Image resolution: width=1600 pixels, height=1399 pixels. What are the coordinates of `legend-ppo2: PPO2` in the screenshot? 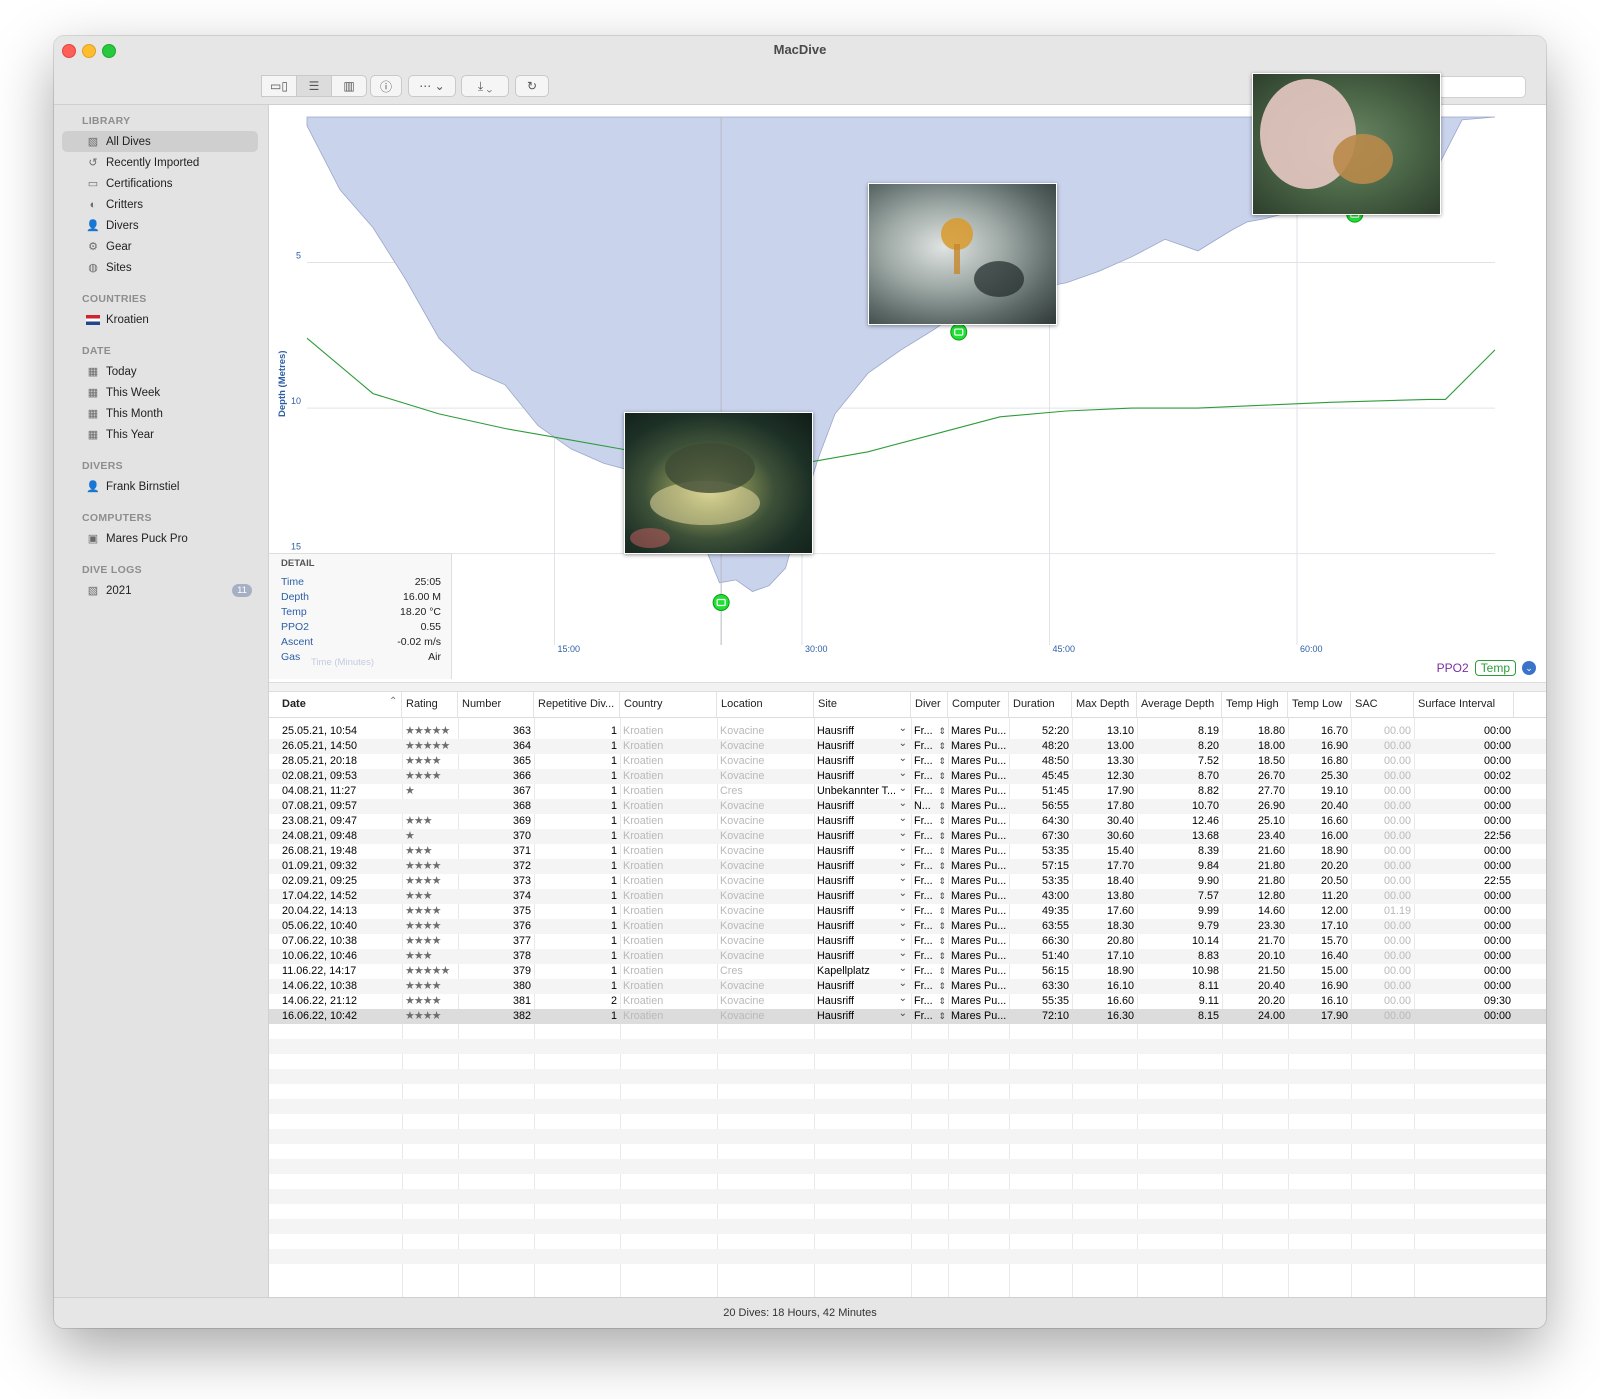 It's located at (1453, 668).